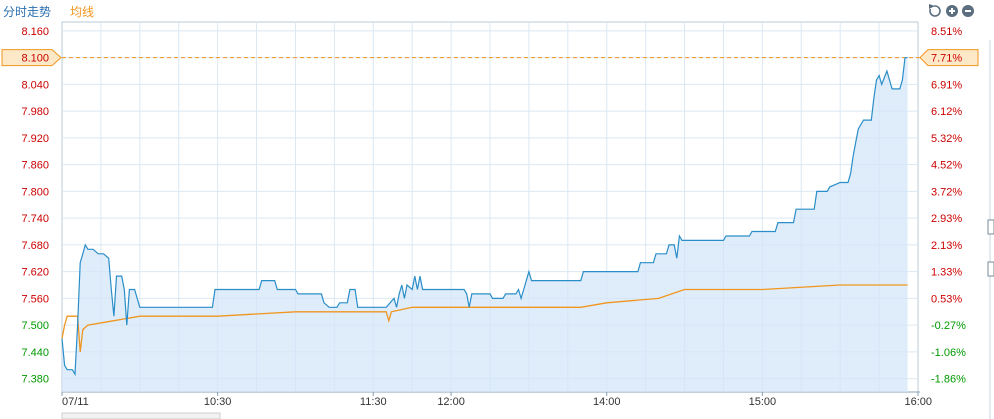 Image resolution: width=994 pixels, height=419 pixels. What do you see at coordinates (35, 273) in the screenshot?
I see `price-tick-label: 7.620` at bounding box center [35, 273].